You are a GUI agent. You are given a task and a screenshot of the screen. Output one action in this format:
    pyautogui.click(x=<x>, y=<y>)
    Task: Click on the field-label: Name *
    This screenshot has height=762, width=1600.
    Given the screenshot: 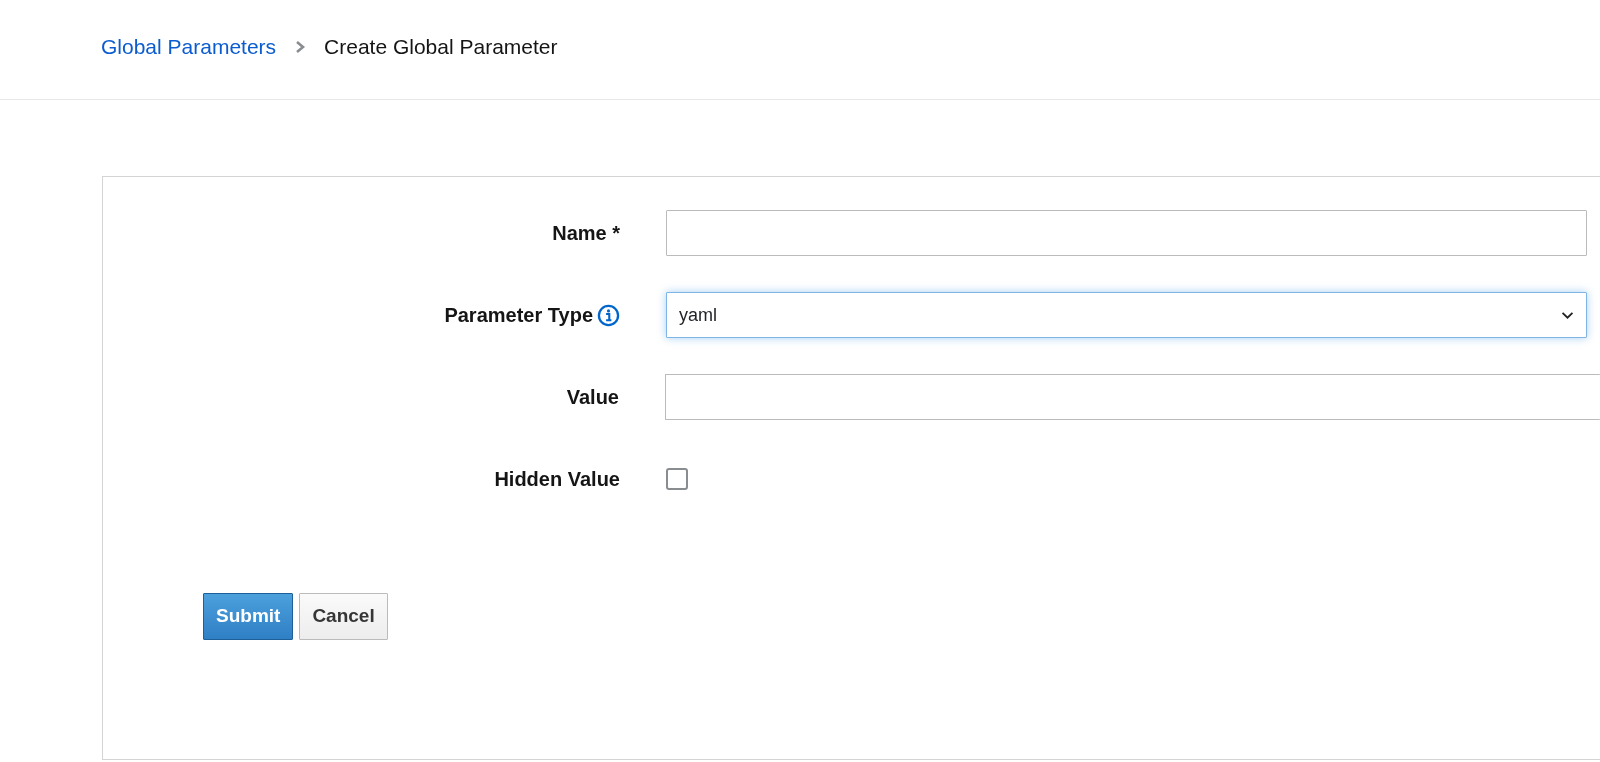 What is the action you would take?
    pyautogui.click(x=586, y=233)
    